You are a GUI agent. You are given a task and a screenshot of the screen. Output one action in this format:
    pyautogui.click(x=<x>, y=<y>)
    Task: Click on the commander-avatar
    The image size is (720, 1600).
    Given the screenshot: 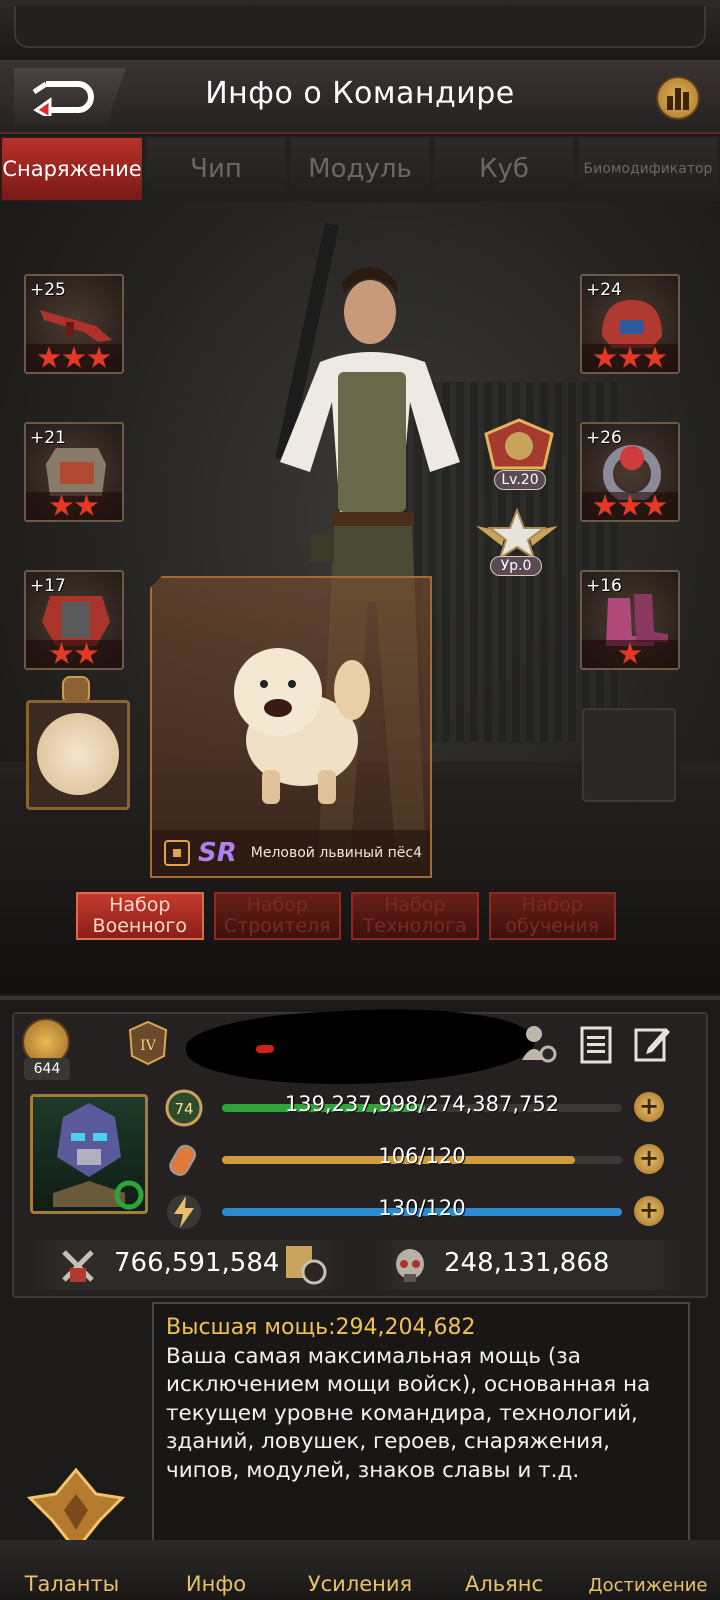 What is the action you would take?
    pyautogui.click(x=89, y=1154)
    